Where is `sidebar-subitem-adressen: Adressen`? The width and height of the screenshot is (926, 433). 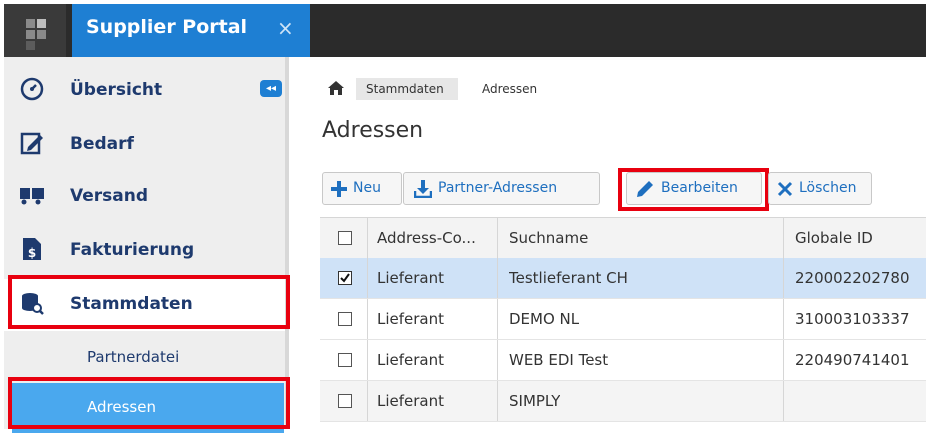
sidebar-subitem-adressen: Adressen is located at coordinates (148, 408).